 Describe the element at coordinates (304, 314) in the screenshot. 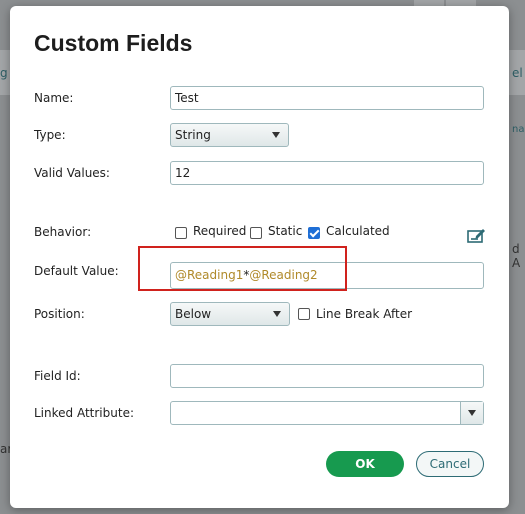

I see `line-break-checkbox` at that location.